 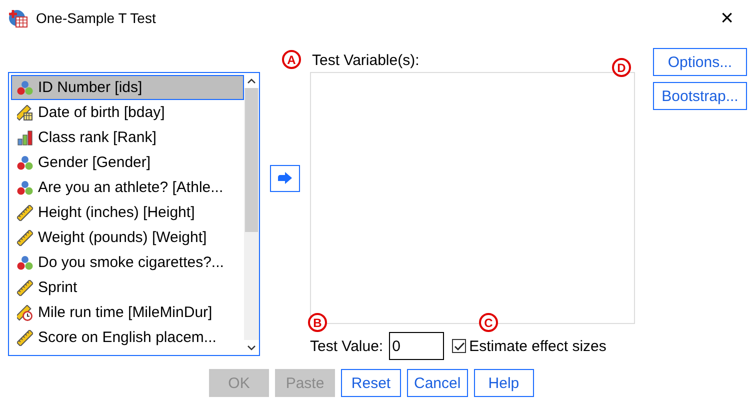 I want to click on window-title: One-Sample T Test, so click(x=96, y=18).